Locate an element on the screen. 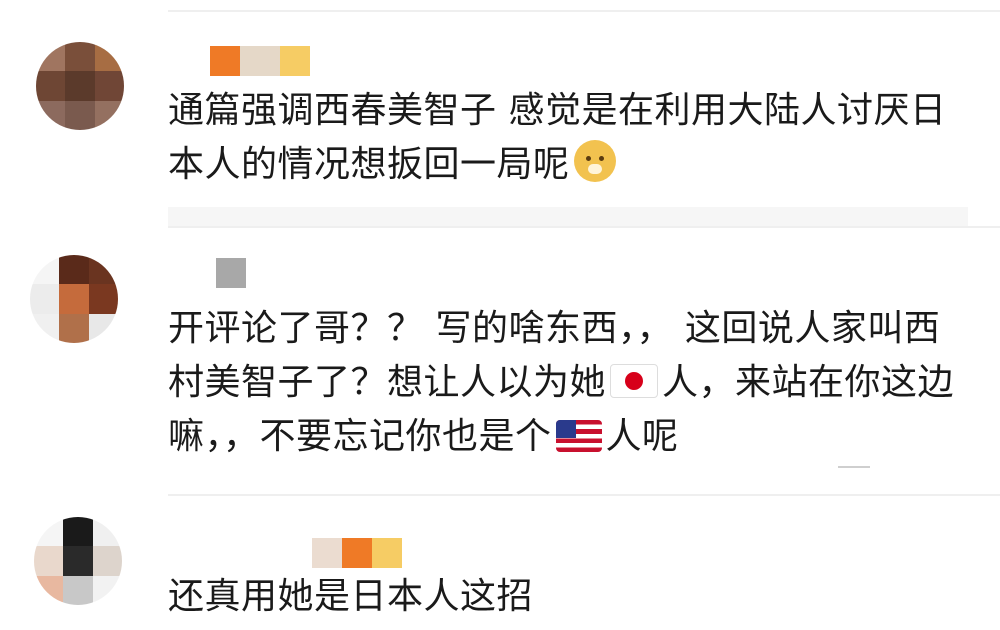 The height and width of the screenshot is (630, 1000). comment-text: 通篇强调西春美智子 感觉是在利用大陆人讨厌日 本人的情况想扳回一局呢 is located at coordinates (557, 138).